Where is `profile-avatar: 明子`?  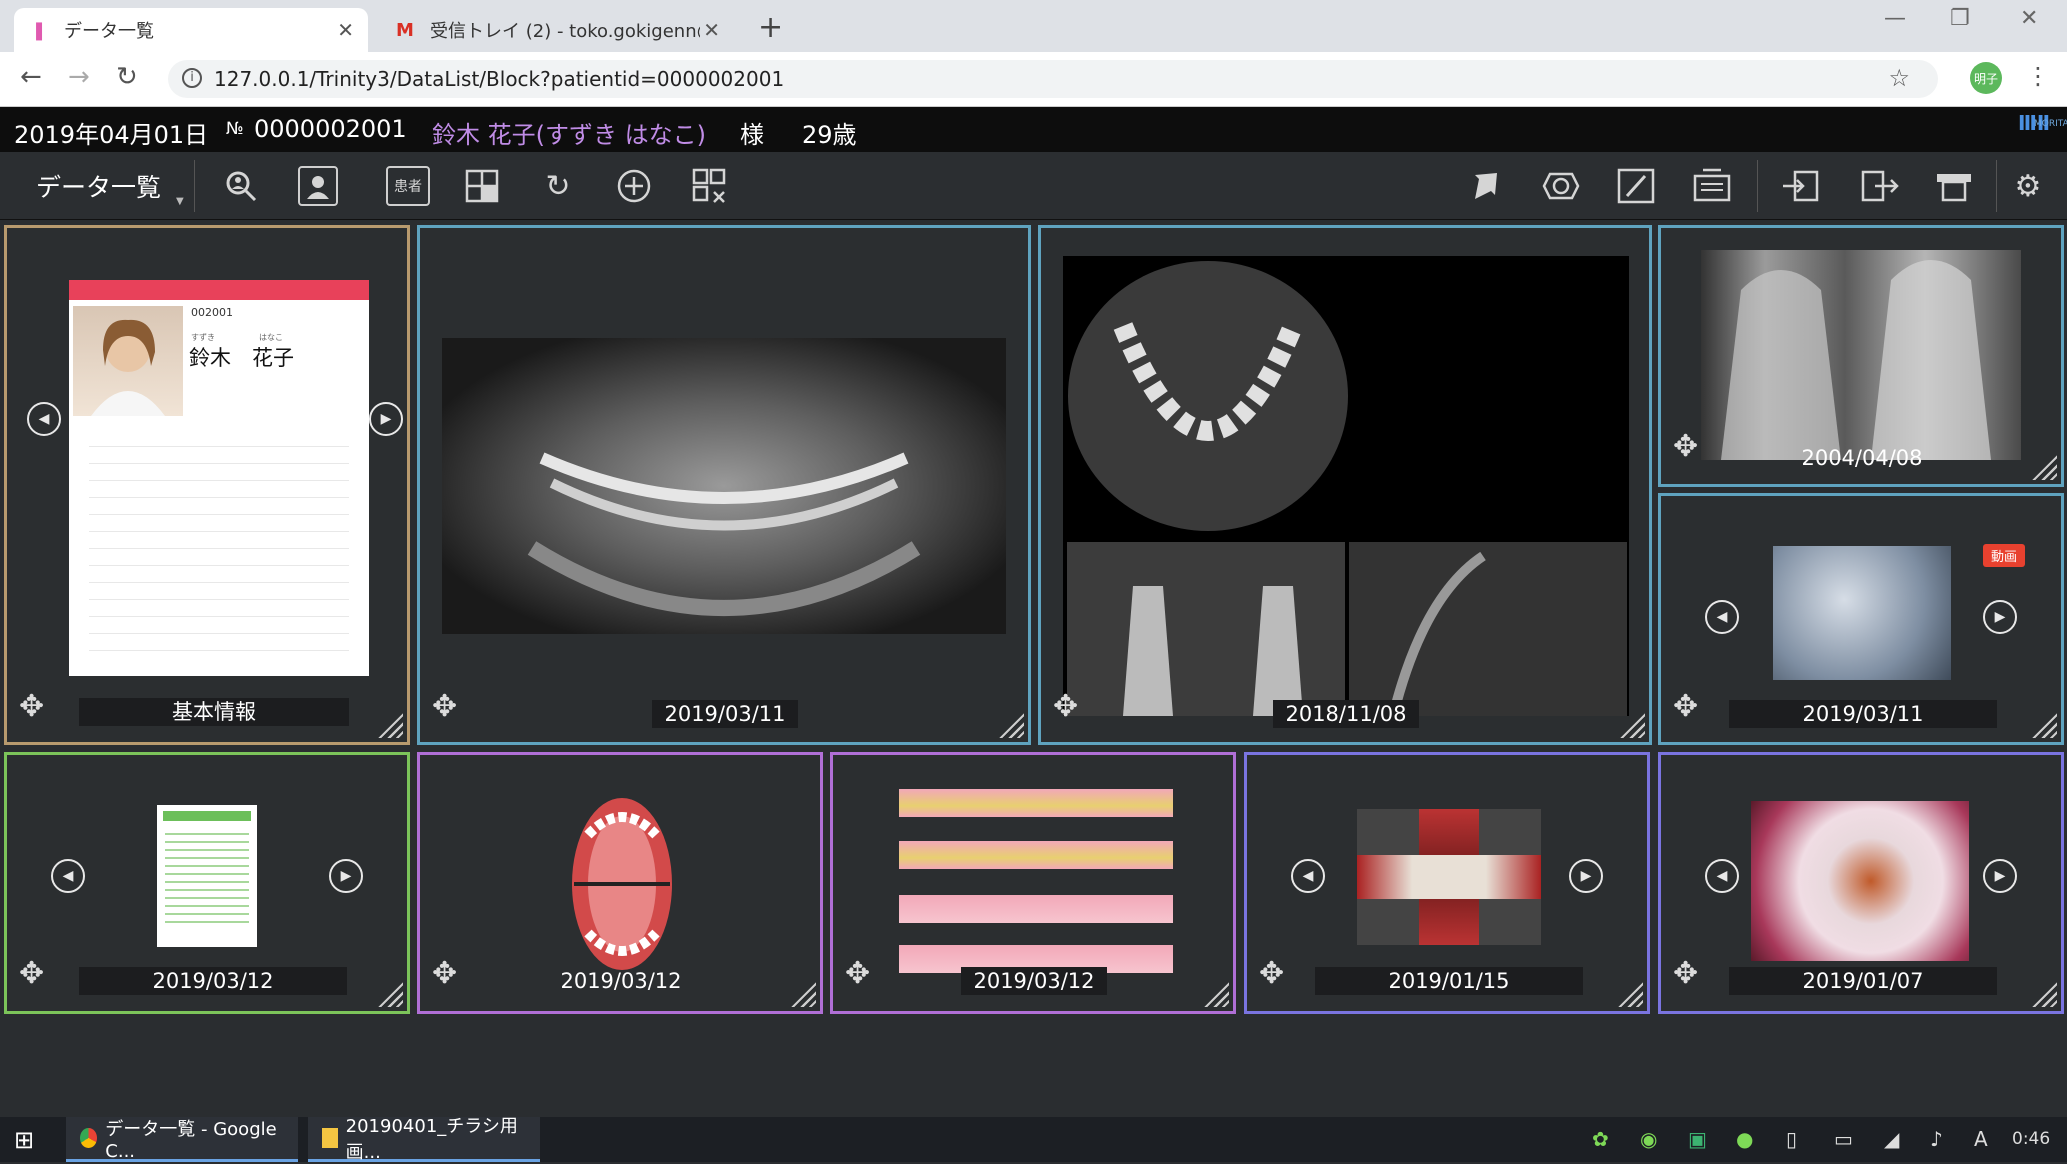
profile-avatar: 明子 is located at coordinates (1986, 78).